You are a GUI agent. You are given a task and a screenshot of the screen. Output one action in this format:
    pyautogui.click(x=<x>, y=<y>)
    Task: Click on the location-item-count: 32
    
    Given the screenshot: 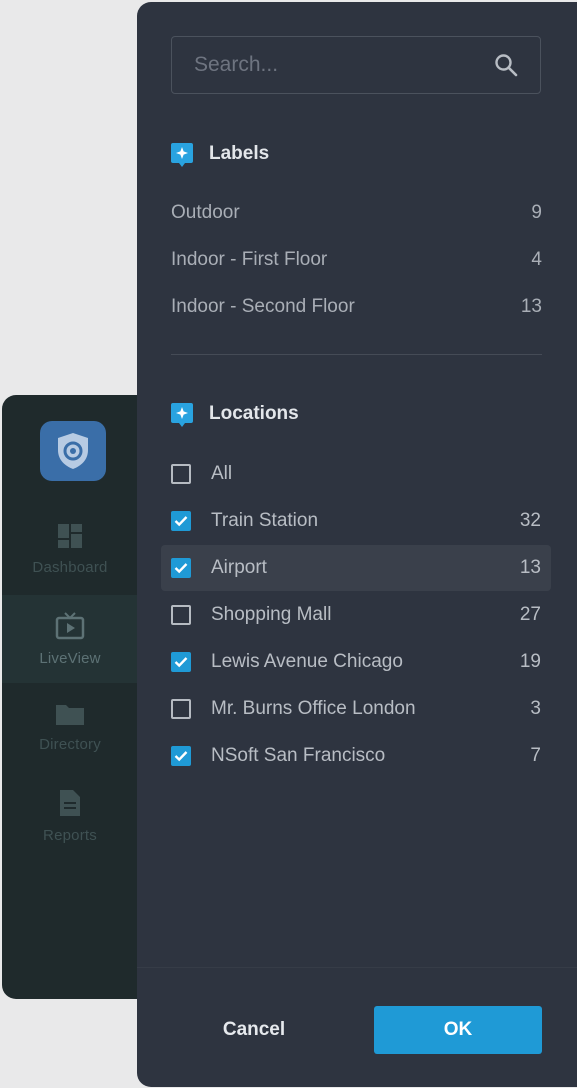 What is the action you would take?
    pyautogui.click(x=530, y=520)
    